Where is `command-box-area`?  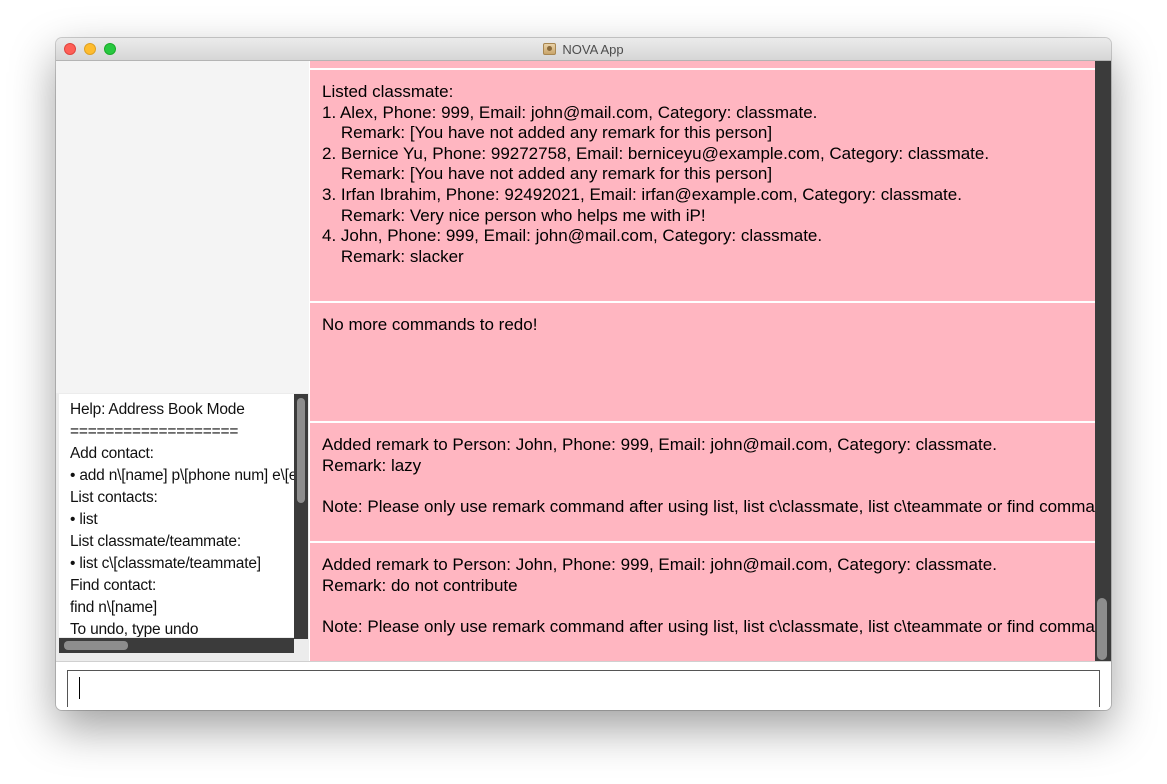
command-box-area is located at coordinates (583, 685).